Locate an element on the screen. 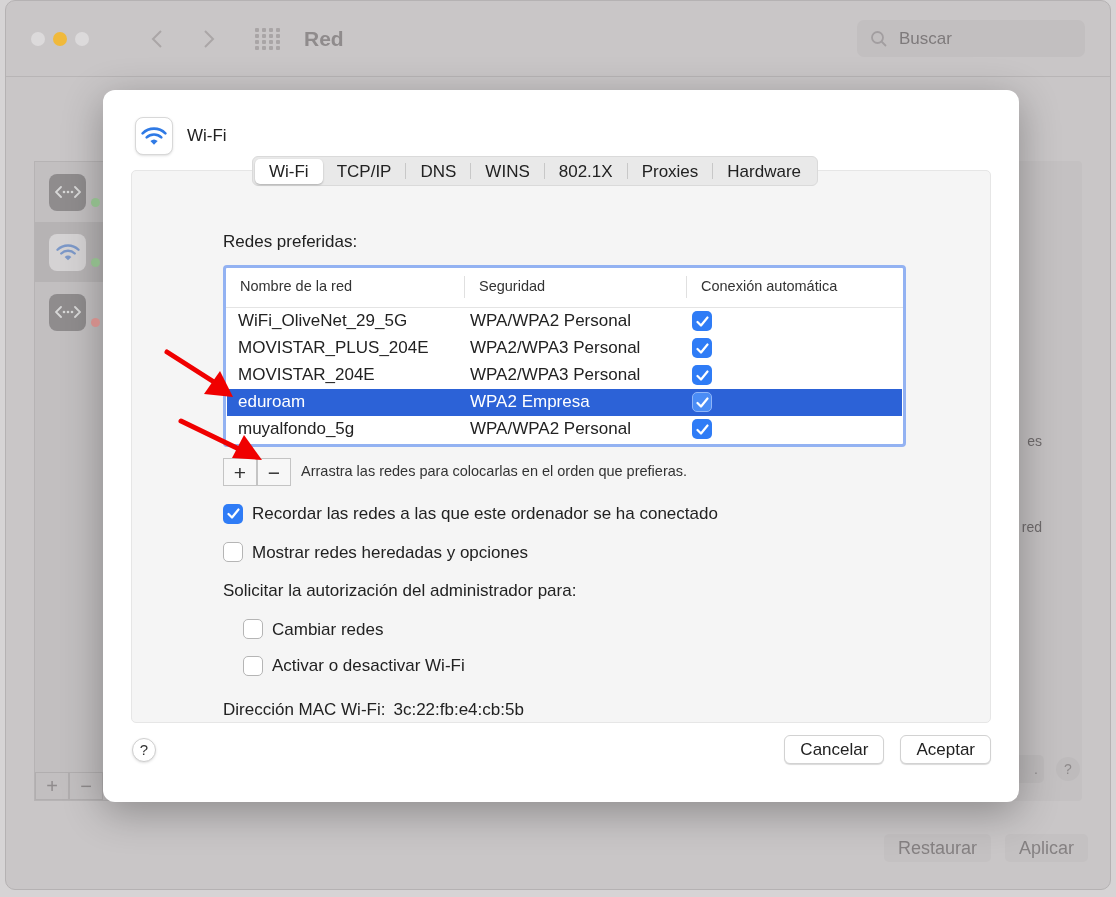 The height and width of the screenshot is (897, 1116). table-row: MOVISTAR_PLUS_204E WPA2/WPA3 Personal is located at coordinates (564, 348).